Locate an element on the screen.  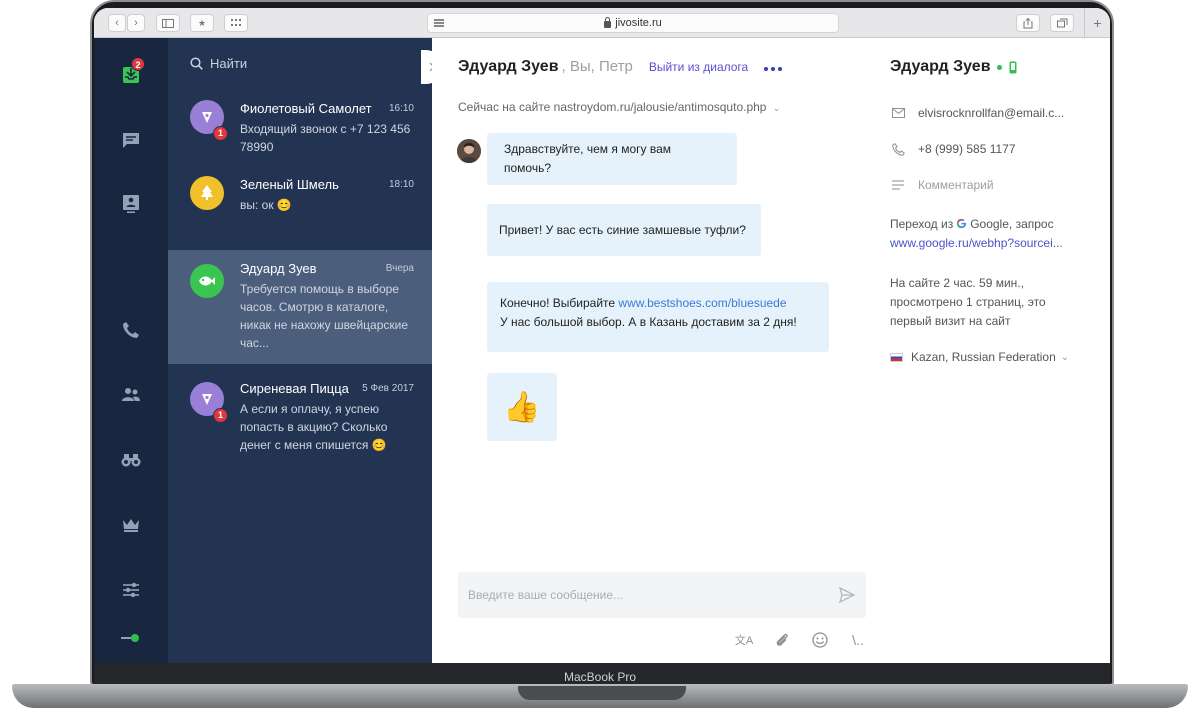
message-composer is located at coordinates (662, 595).